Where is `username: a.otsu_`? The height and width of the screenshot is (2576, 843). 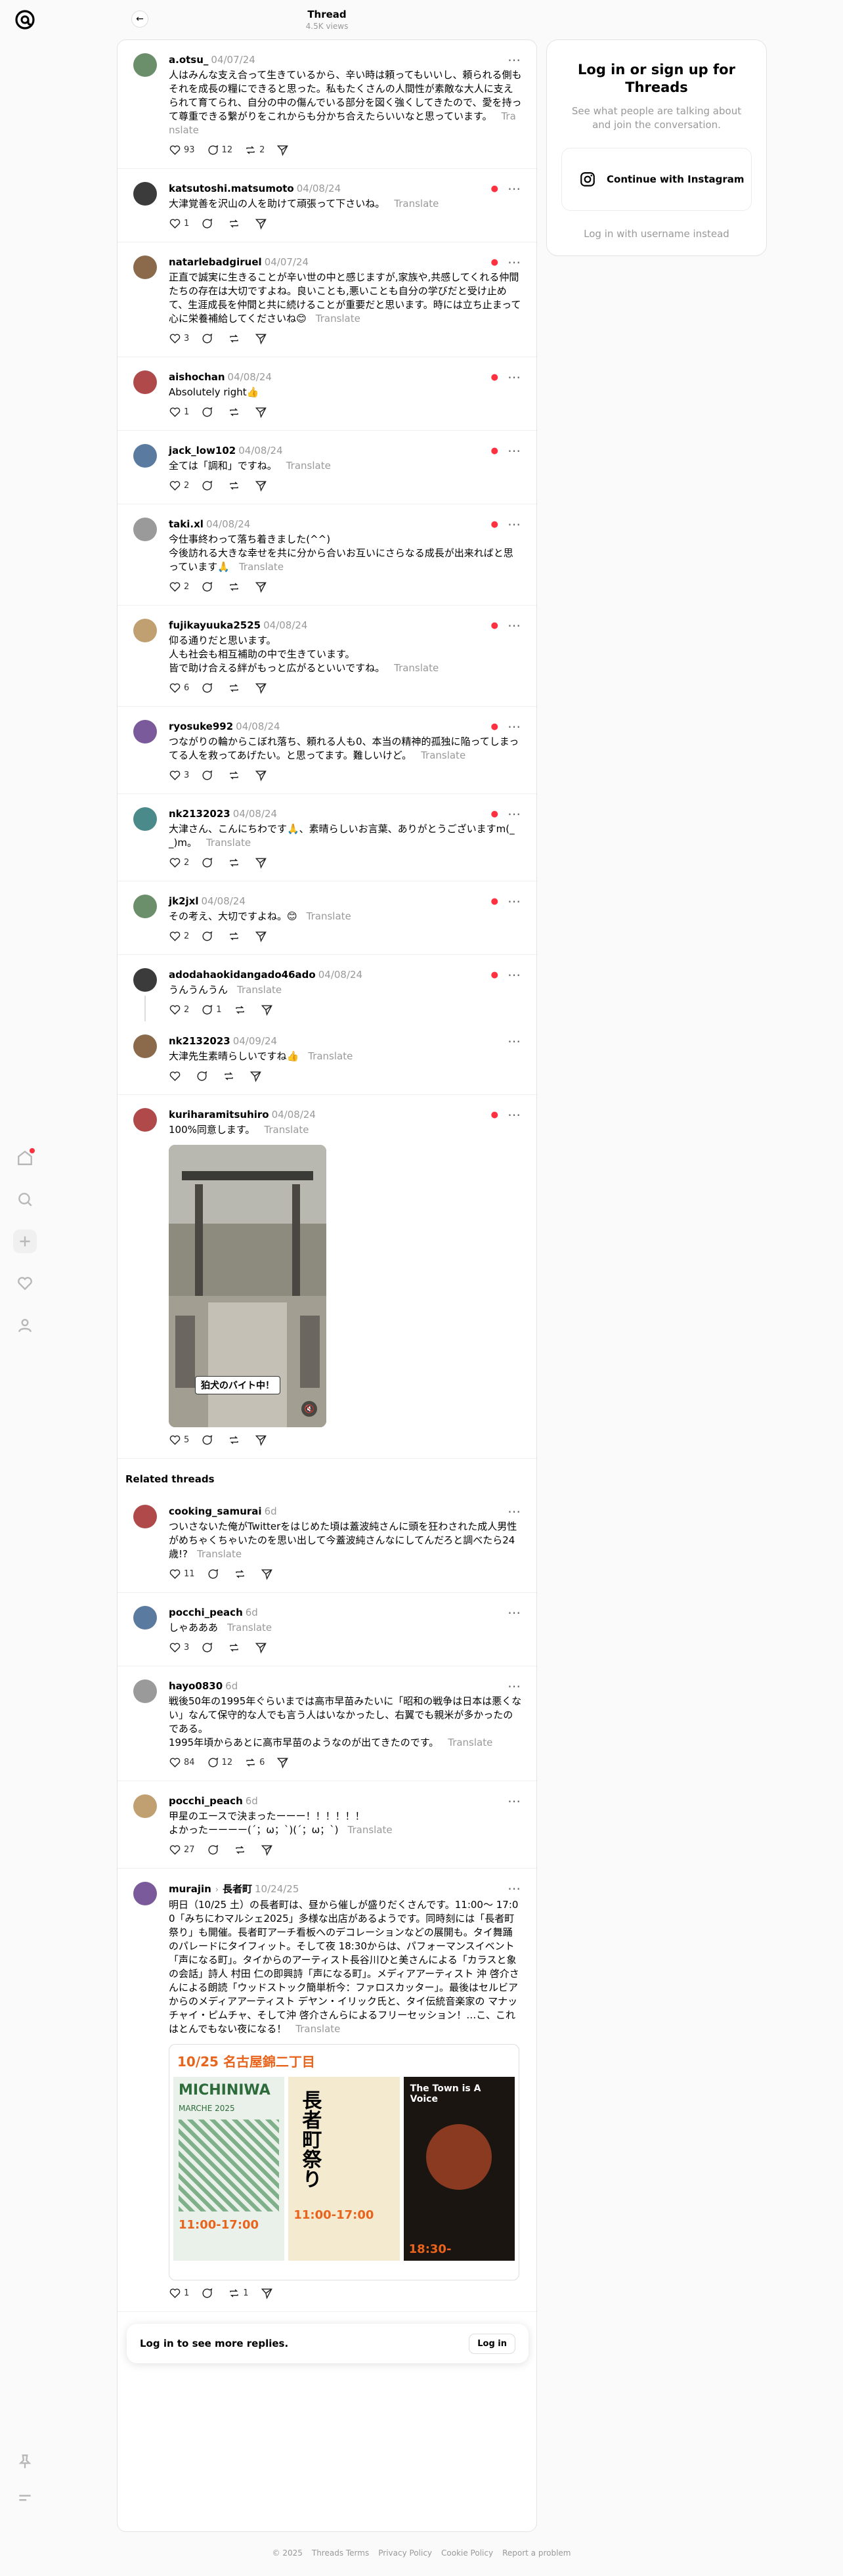 username: a.otsu_ is located at coordinates (188, 60).